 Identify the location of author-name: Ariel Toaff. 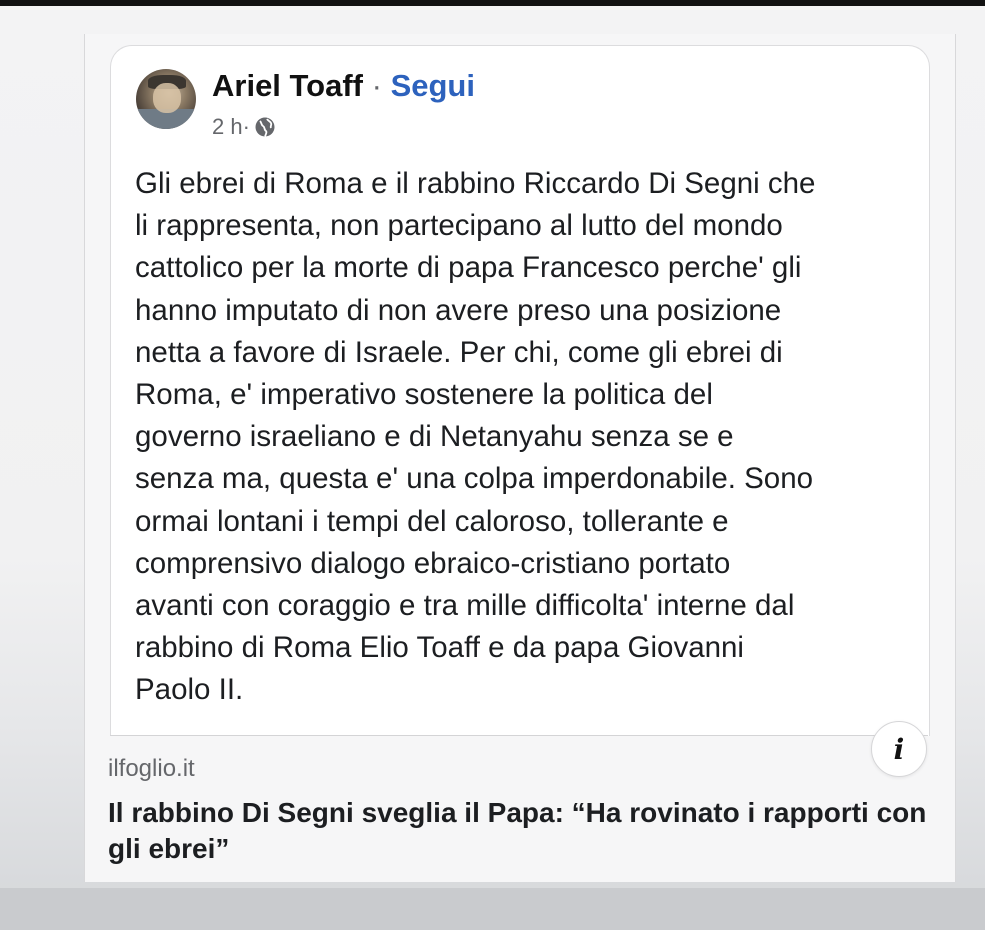
(287, 85).